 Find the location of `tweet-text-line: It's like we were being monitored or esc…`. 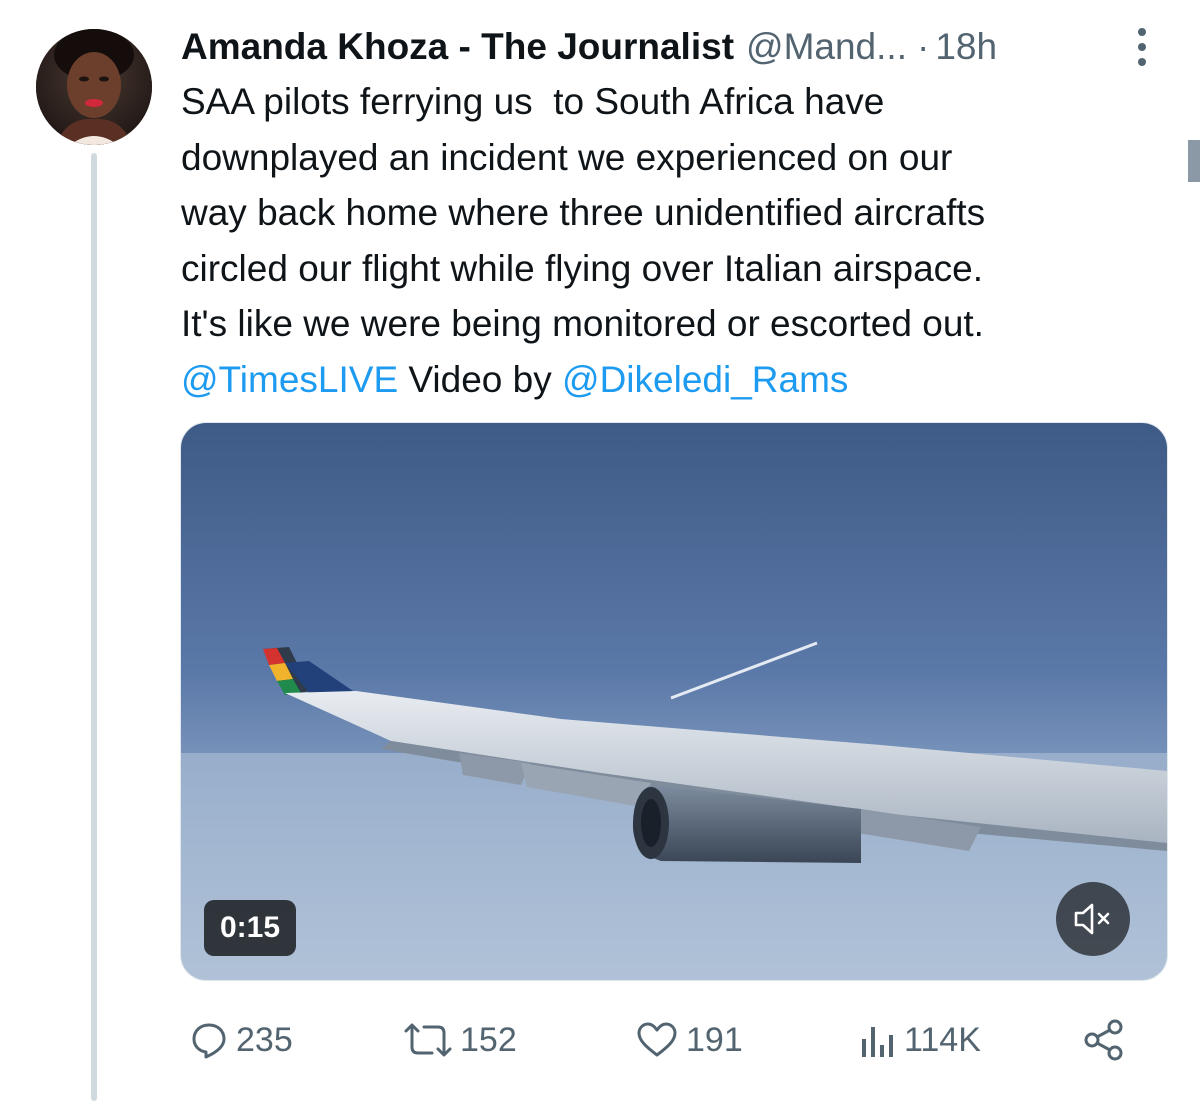

tweet-text-line: It's like we were being monitored or esc… is located at coordinates (676, 324).